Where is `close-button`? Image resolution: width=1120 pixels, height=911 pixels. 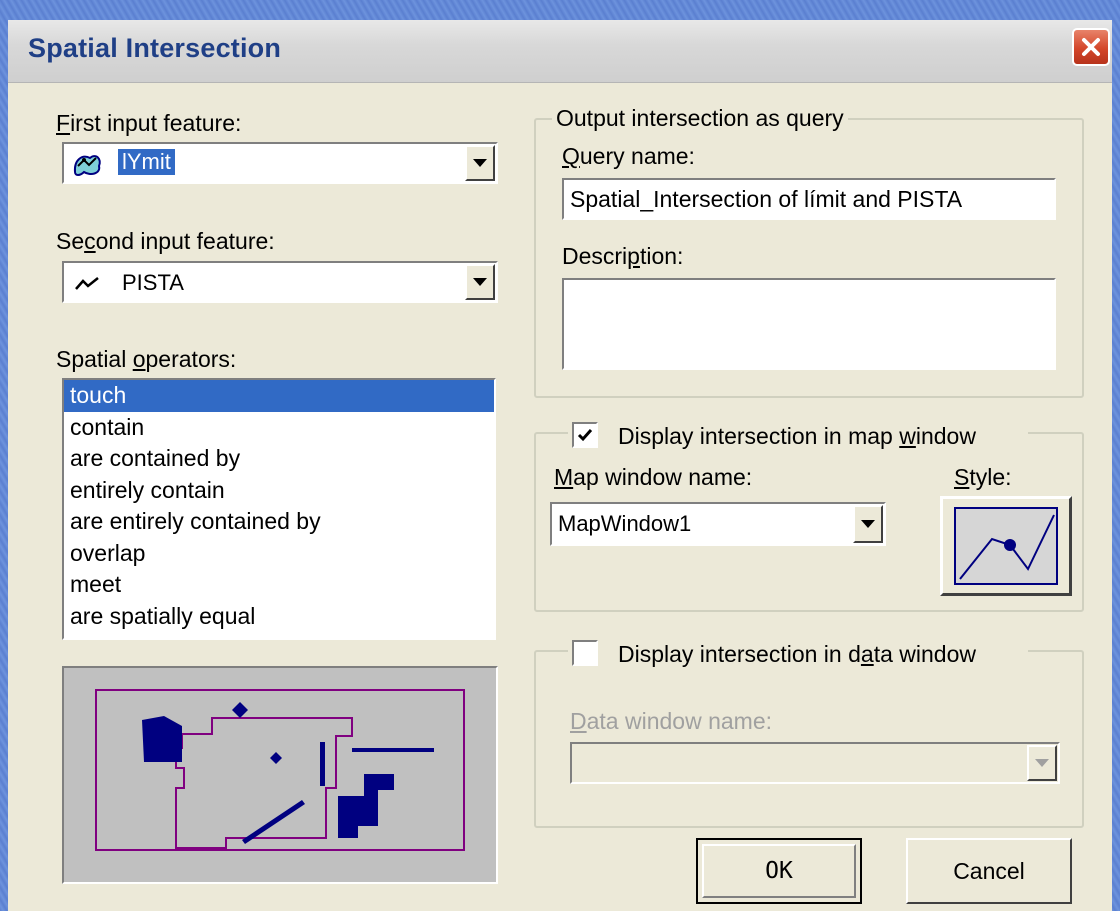
close-button is located at coordinates (1091, 47).